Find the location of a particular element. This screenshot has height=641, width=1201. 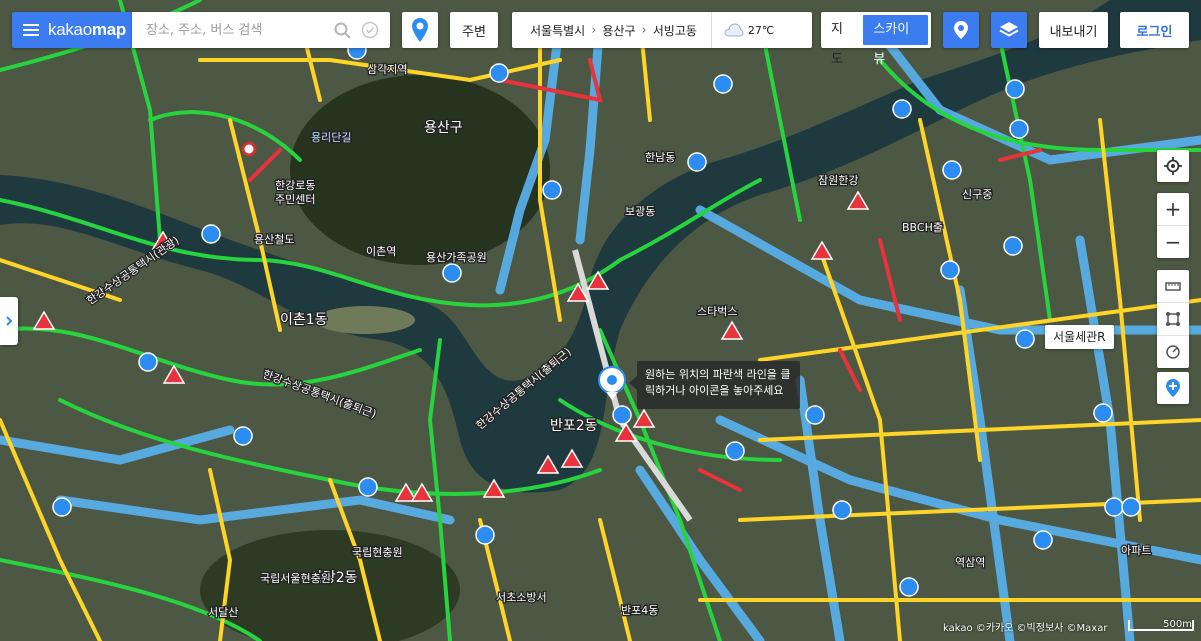

place-label: 스타벅스 is located at coordinates (717, 311).